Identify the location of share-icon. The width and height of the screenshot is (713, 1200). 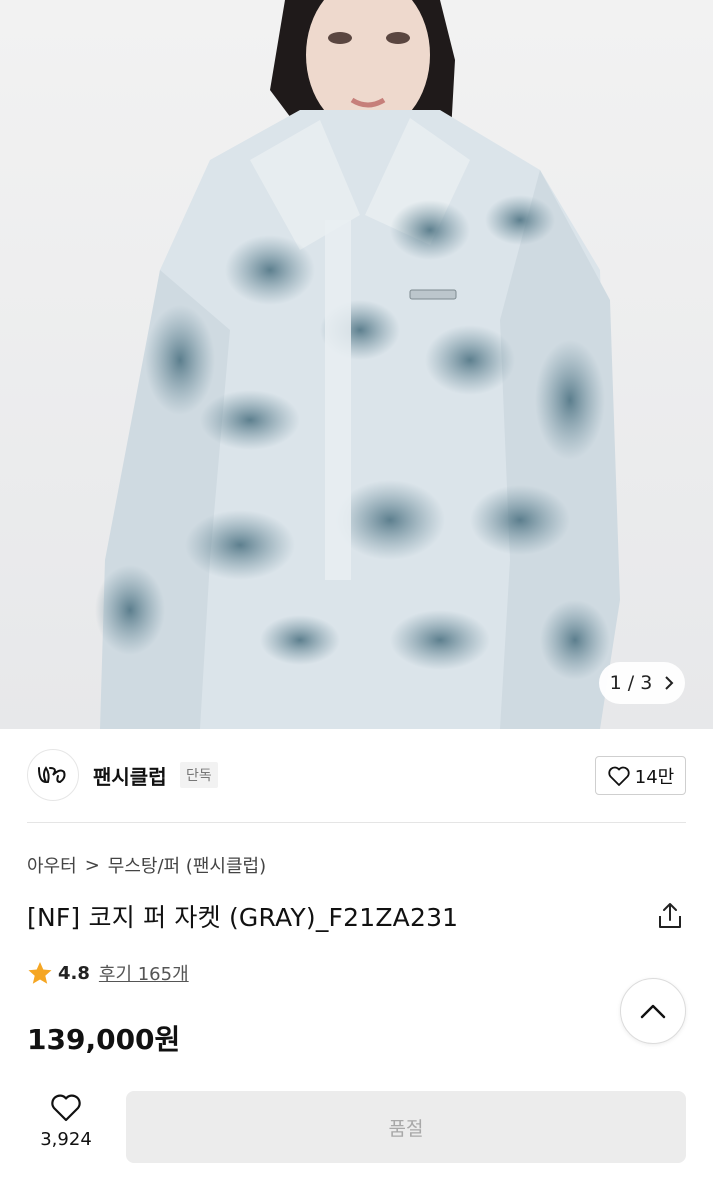
(670, 915).